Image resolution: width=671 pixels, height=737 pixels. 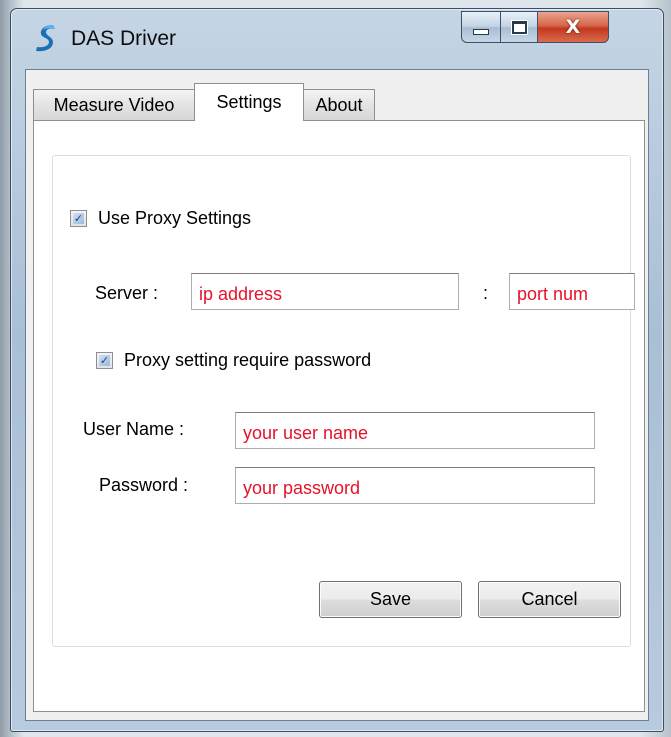 I want to click on use-proxy-label: Use Proxy Settings, so click(x=174, y=218).